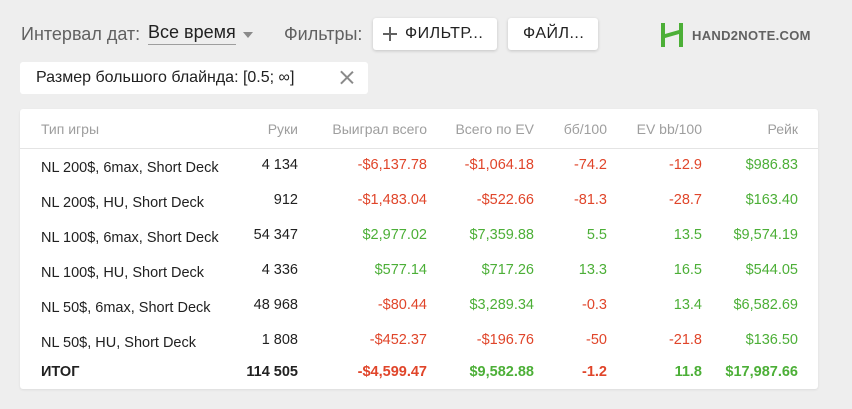  I want to click on cell-hands: 4 336, so click(279, 270).